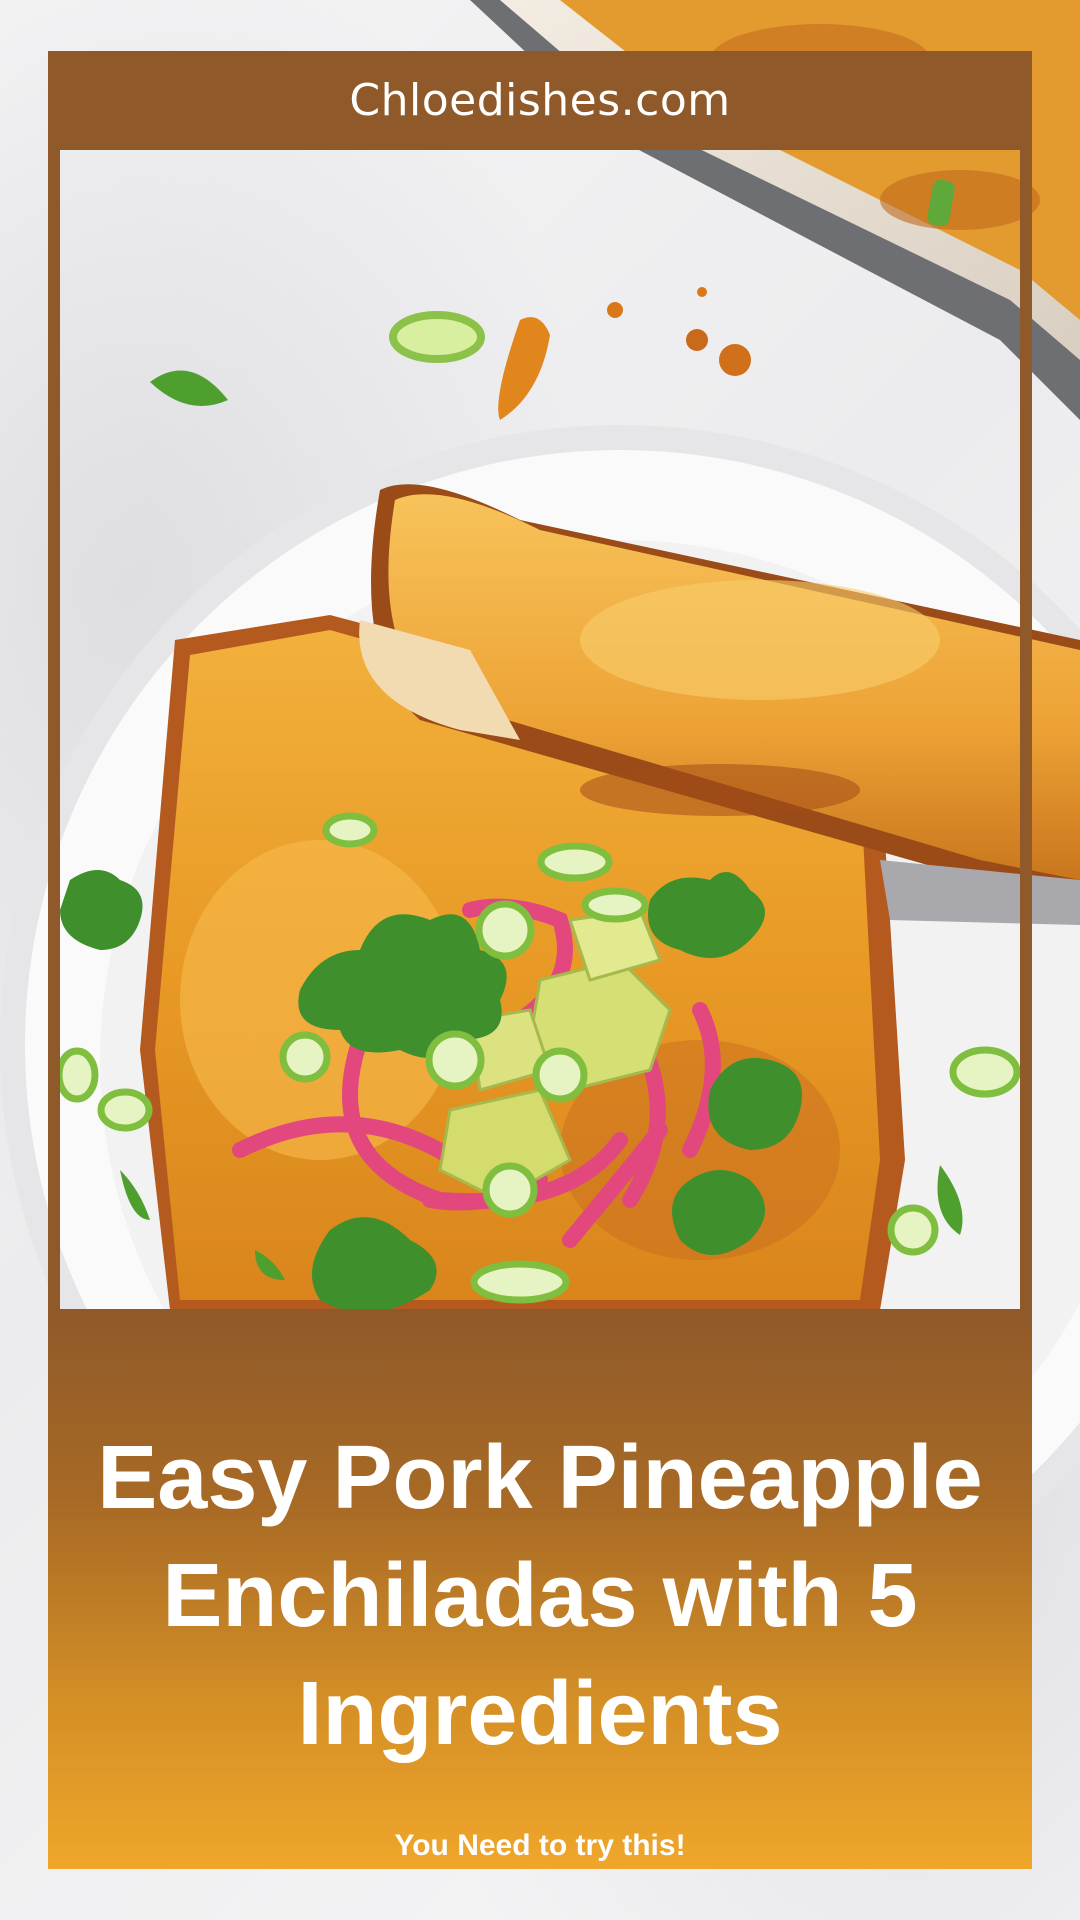 The width and height of the screenshot is (1080, 1920). What do you see at coordinates (54, 755) in the screenshot?
I see `frame-border-left` at bounding box center [54, 755].